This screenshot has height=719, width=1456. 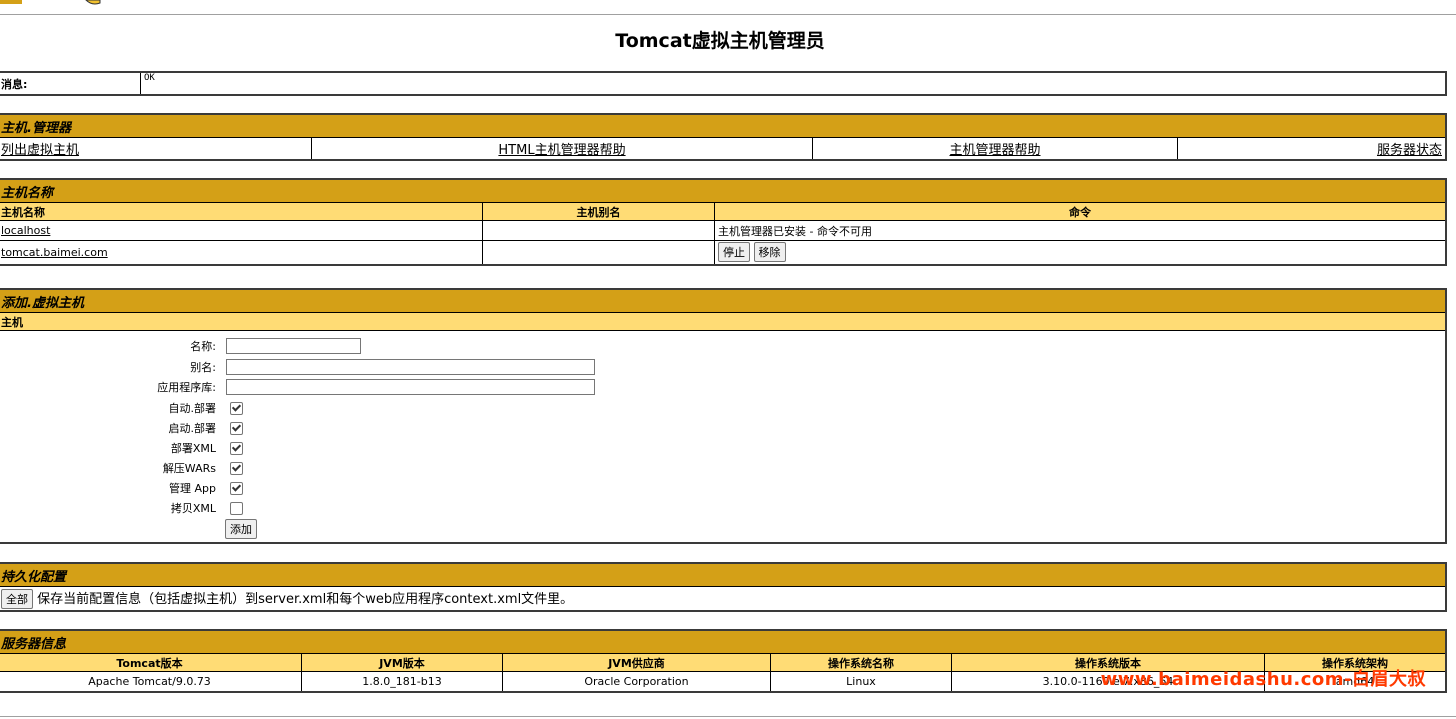 What do you see at coordinates (189, 468) in the screenshot?
I see `unpack-wars-label: 解压WARs` at bounding box center [189, 468].